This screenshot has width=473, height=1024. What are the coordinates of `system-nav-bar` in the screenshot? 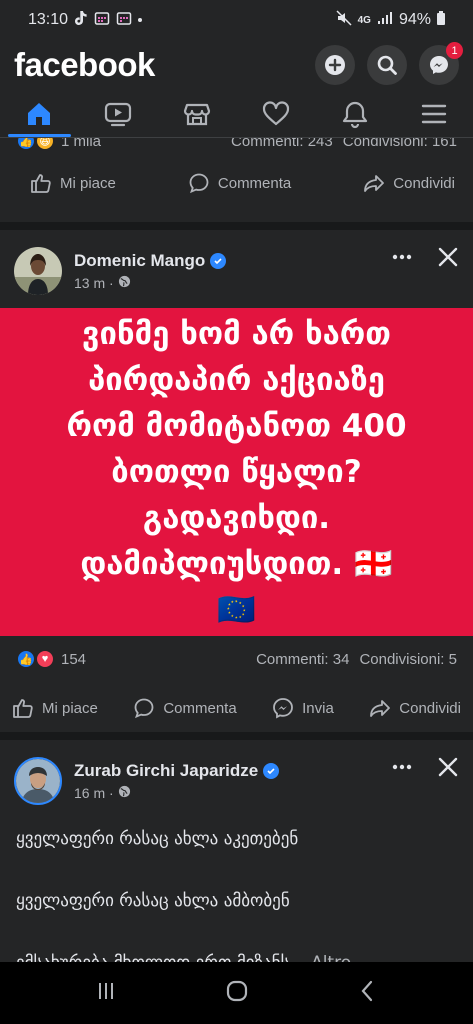 It's located at (236, 993).